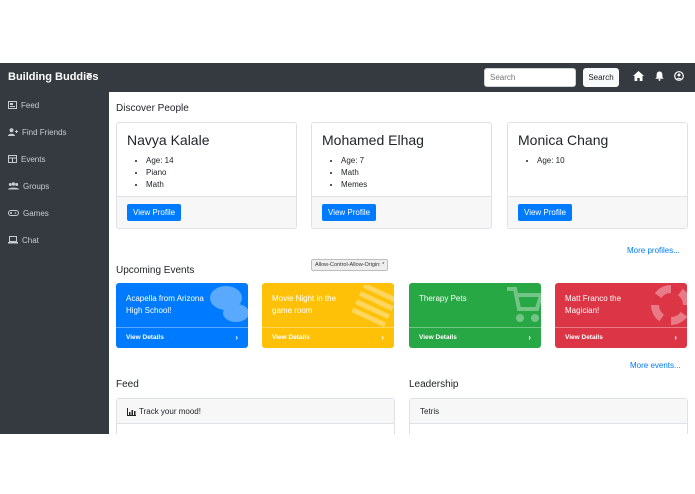 The image size is (695, 494). Describe the element at coordinates (127, 384) in the screenshot. I see `section-title-feed: Feed` at that location.